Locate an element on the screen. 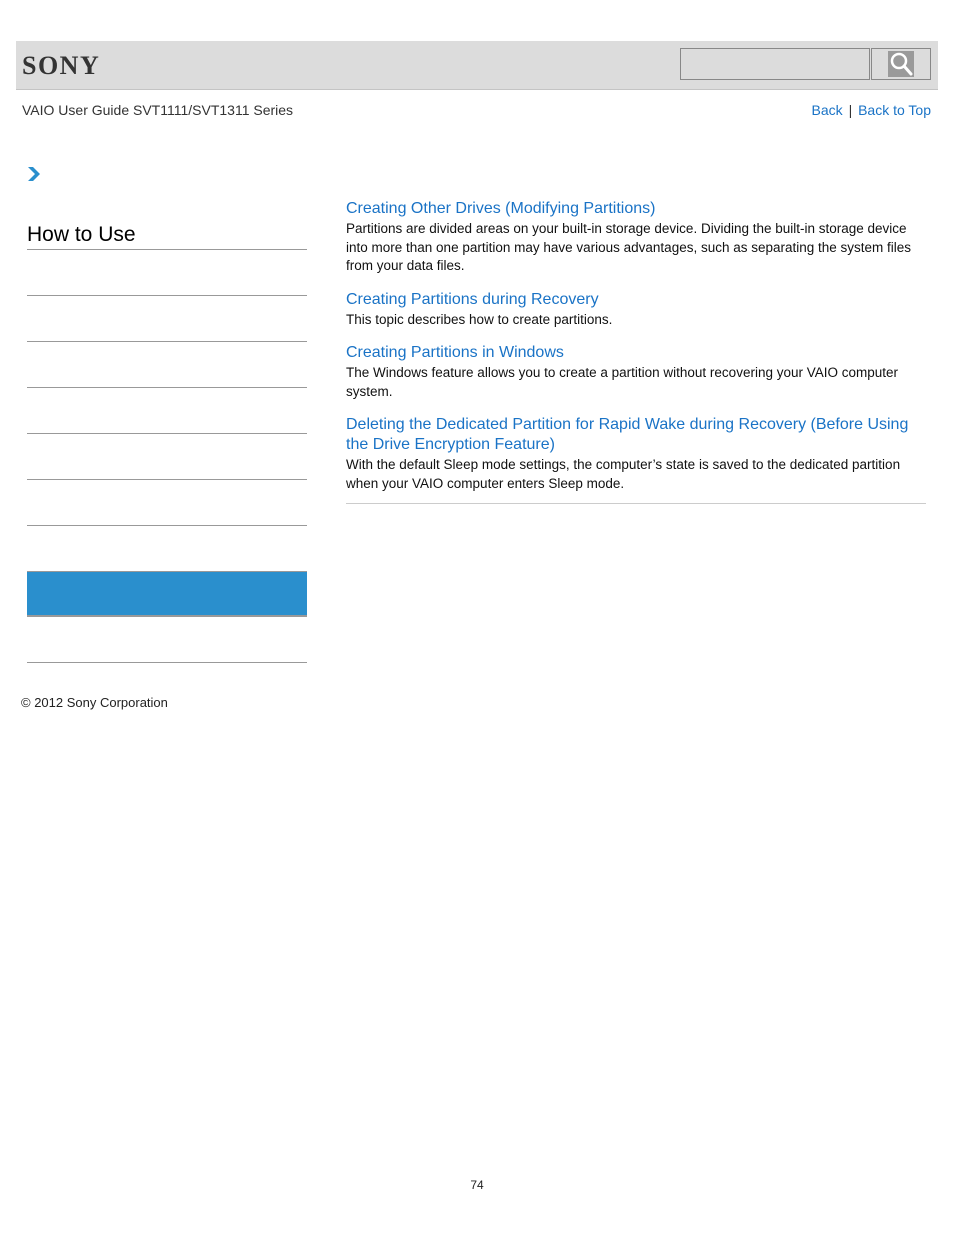 Image resolution: width=954 pixels, height=1235 pixels. top-links: Back | Back to Top is located at coordinates (871, 110).